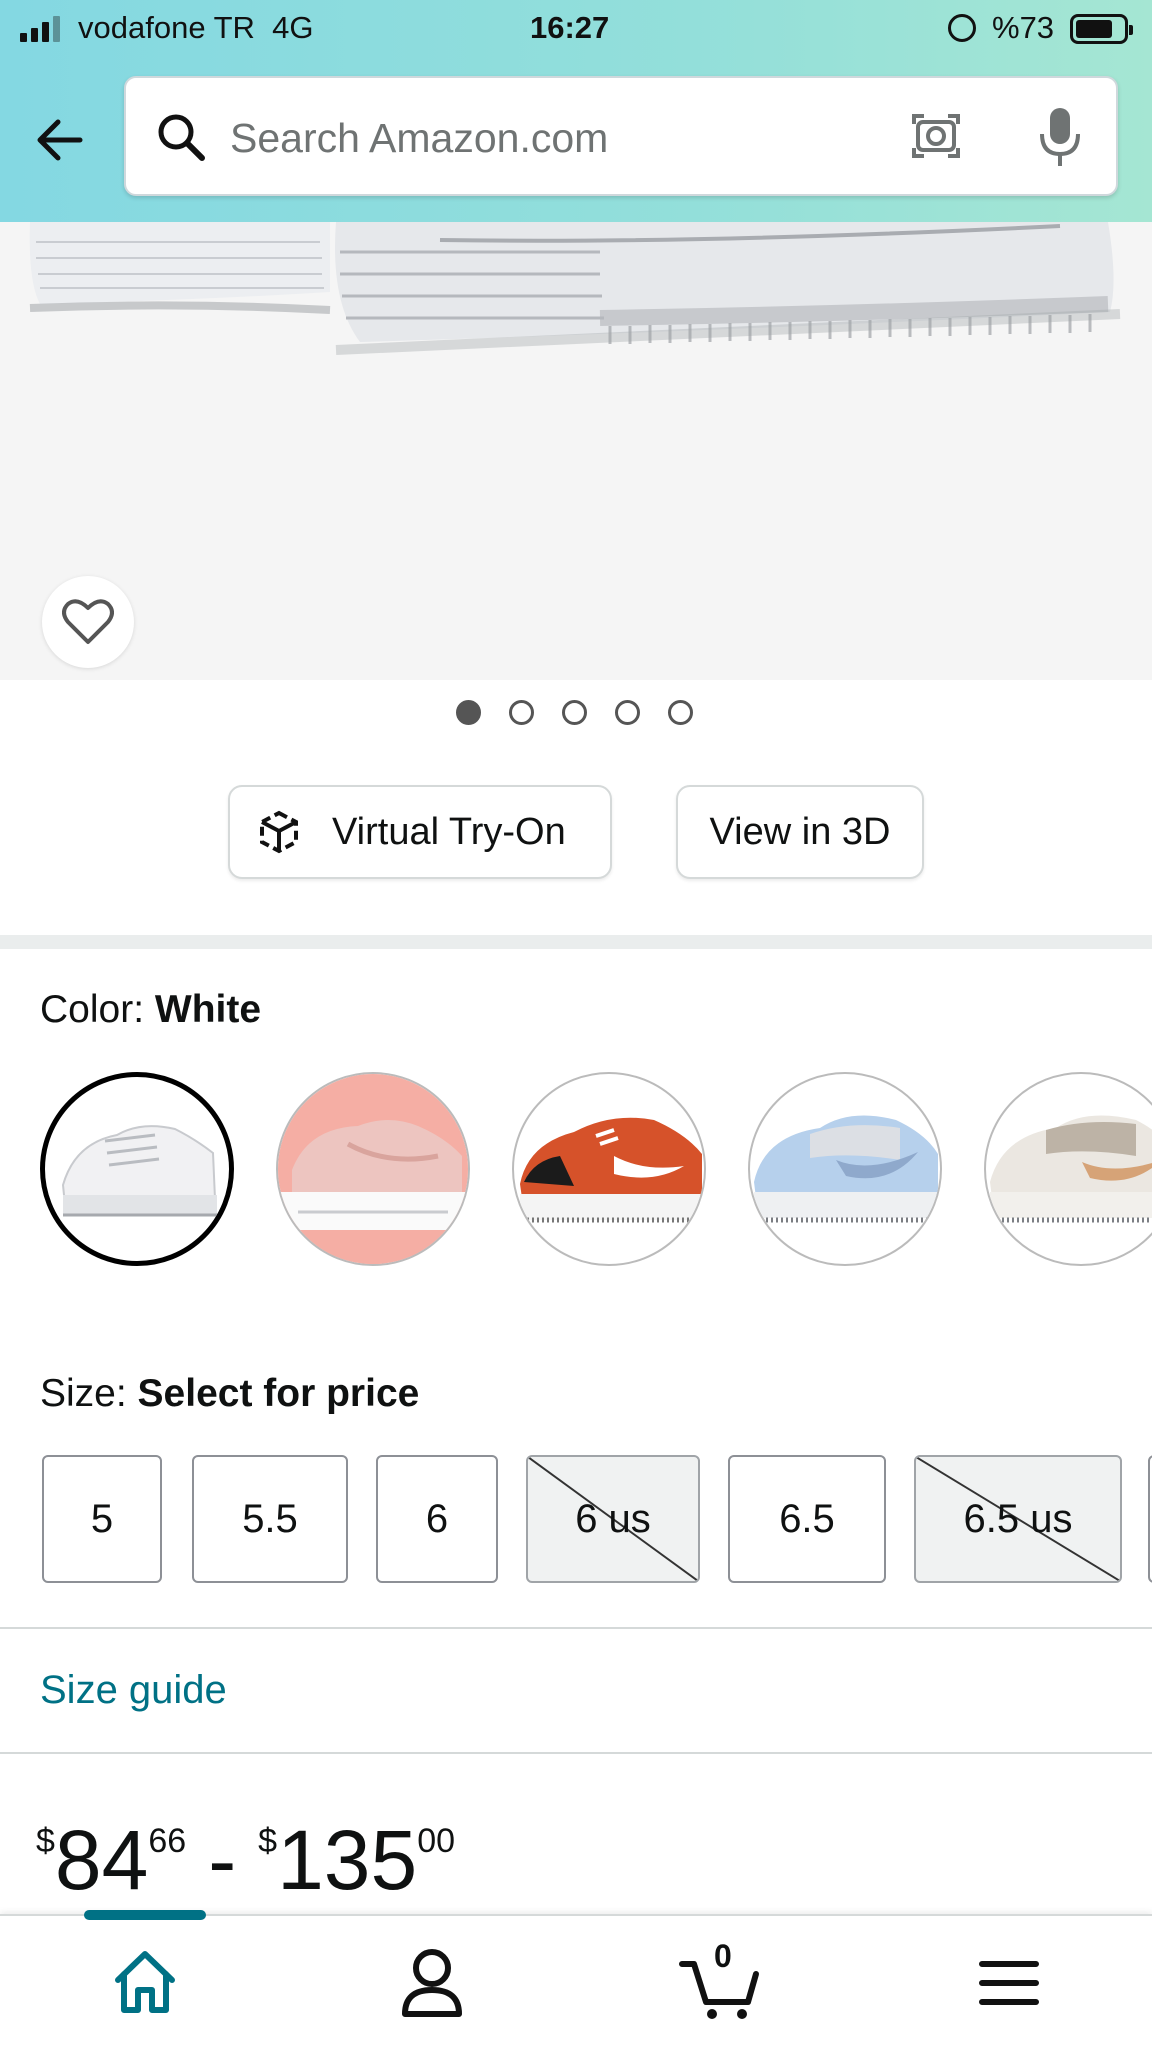 The image size is (1152, 2048). I want to click on wishlist-button, so click(88, 622).